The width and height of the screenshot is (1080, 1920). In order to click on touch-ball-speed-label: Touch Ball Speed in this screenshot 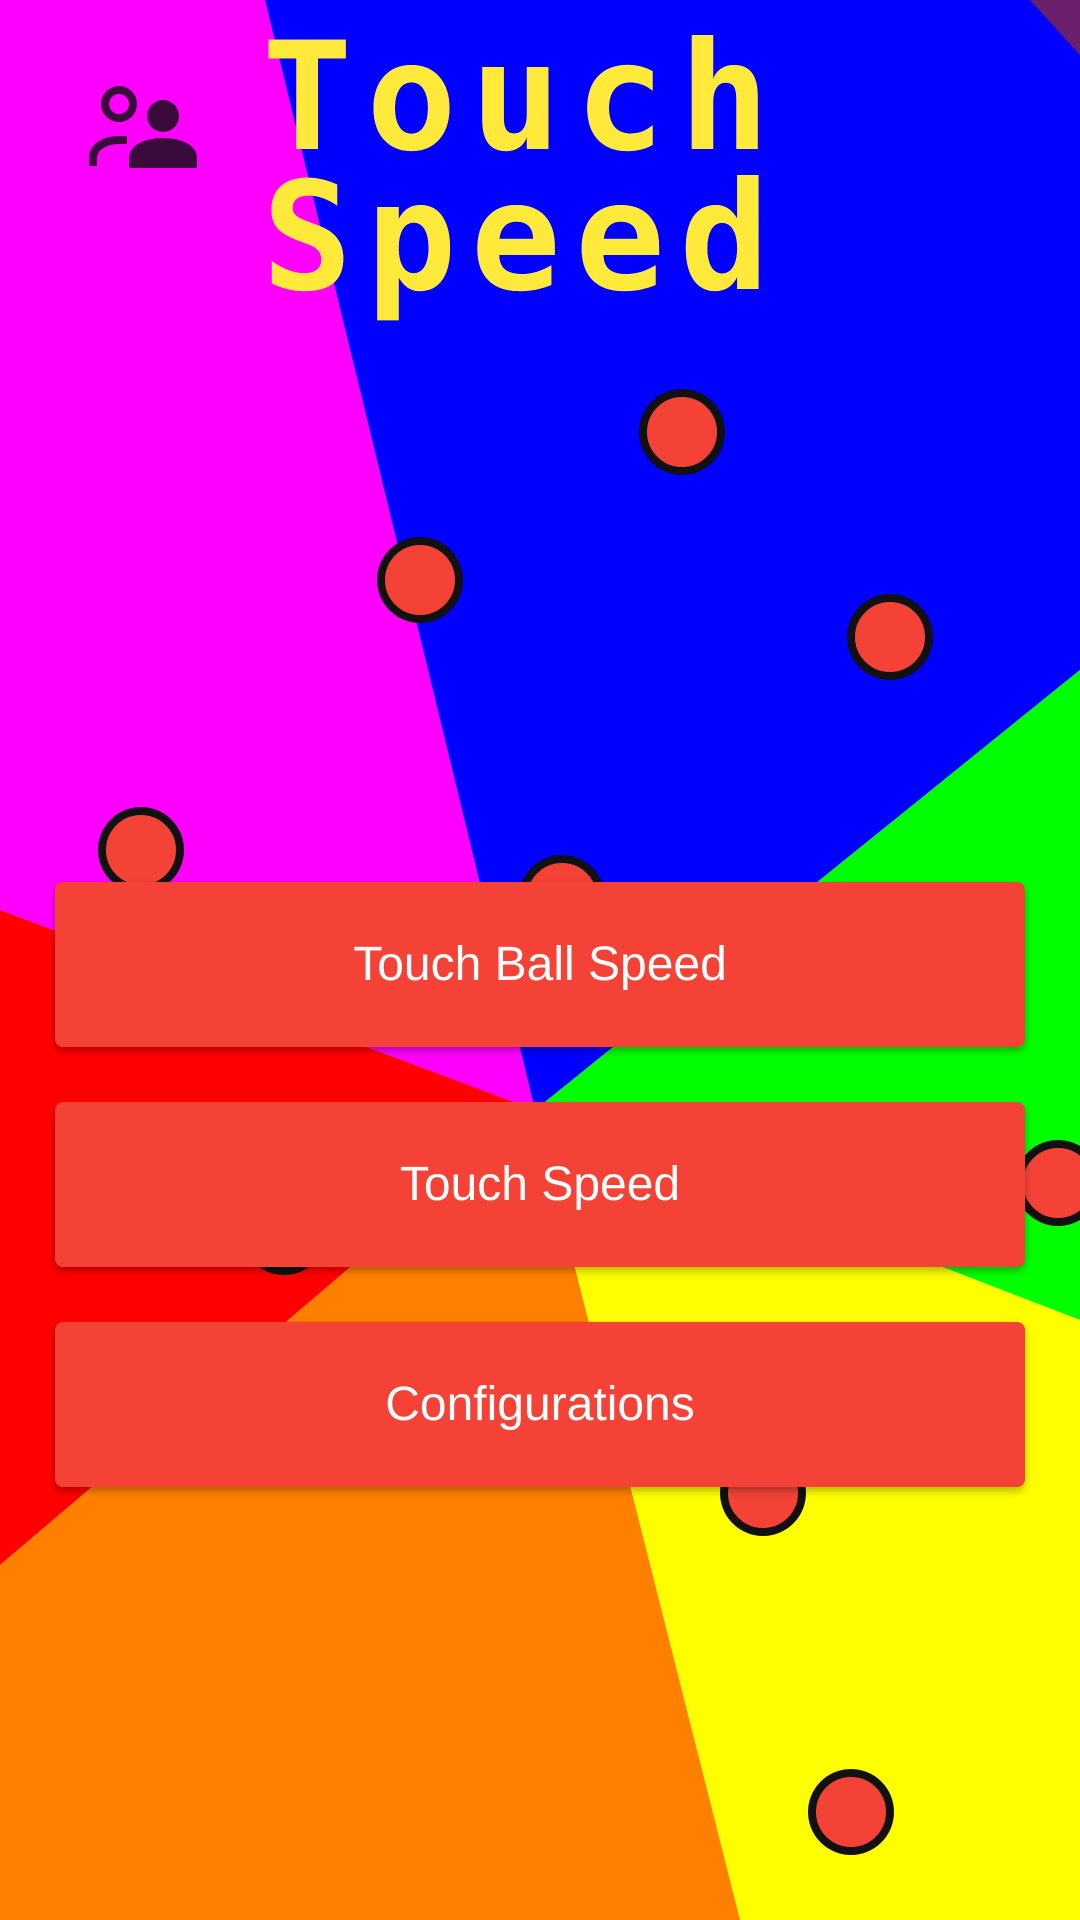, I will do `click(540, 964)`.